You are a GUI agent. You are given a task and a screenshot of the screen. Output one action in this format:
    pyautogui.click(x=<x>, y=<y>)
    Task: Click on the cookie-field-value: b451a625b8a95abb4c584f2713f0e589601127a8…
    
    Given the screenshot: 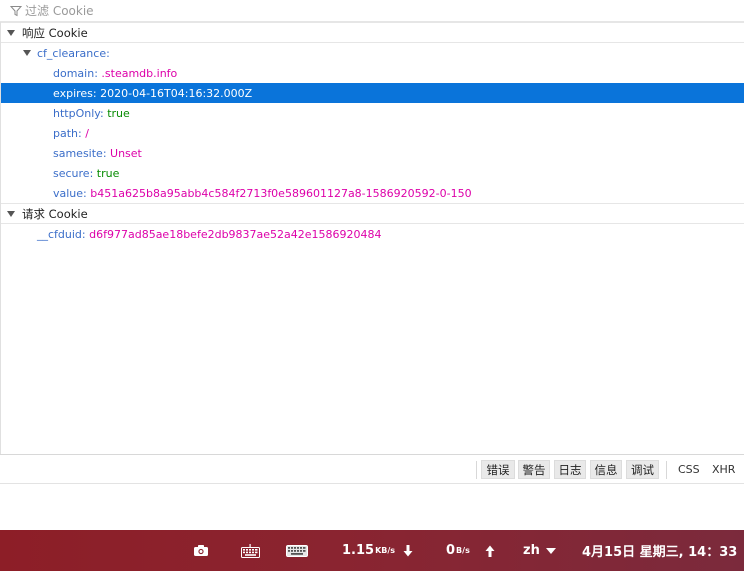 What is the action you would take?
    pyautogui.click(x=281, y=193)
    